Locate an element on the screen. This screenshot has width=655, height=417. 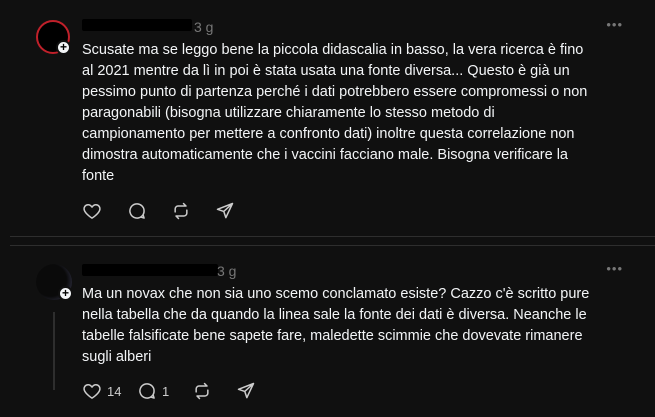
action-bar is located at coordinates (158, 211).